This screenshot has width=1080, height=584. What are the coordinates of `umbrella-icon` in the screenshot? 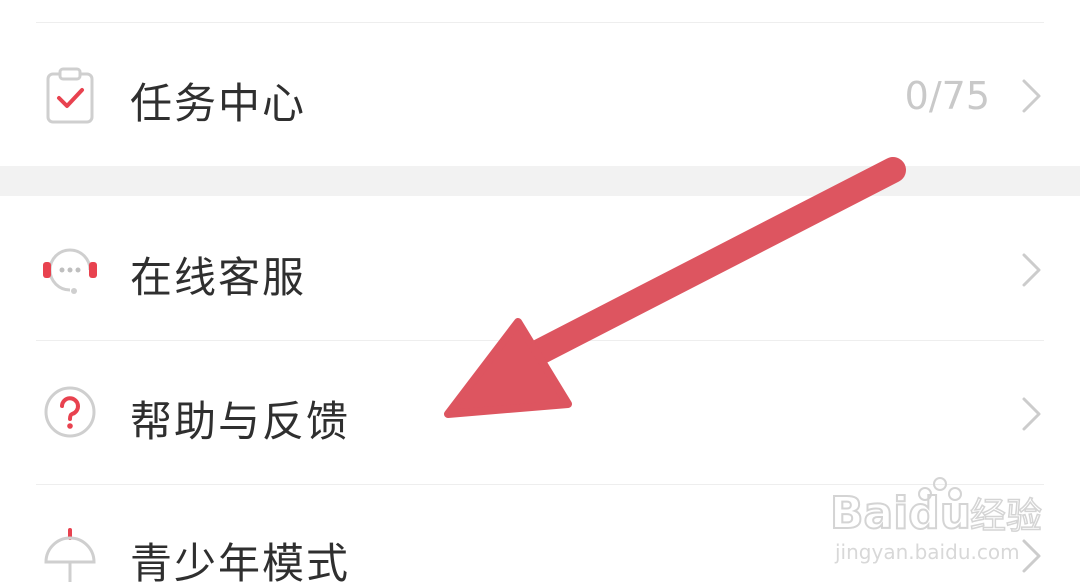 It's located at (70, 555).